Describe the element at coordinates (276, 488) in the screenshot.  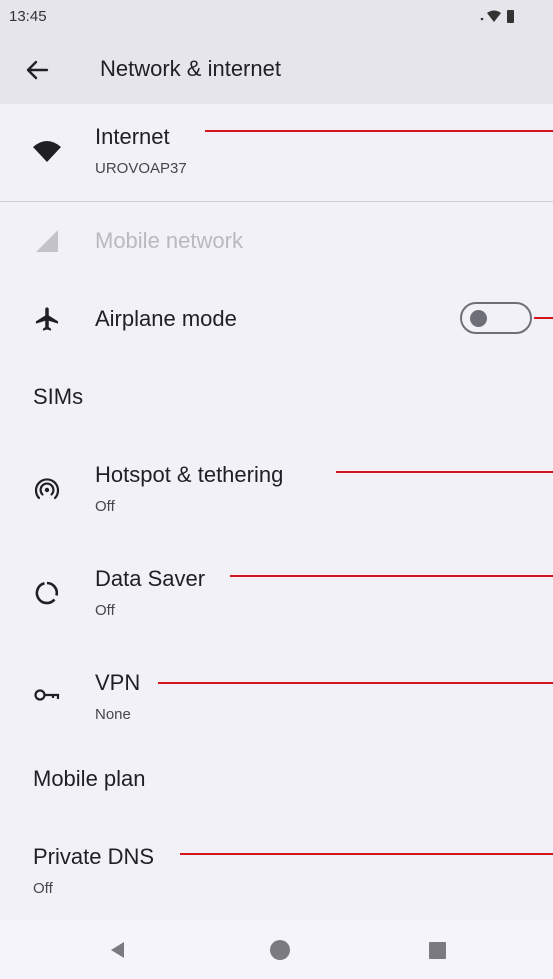
I see `hotspot-item: Hotspot & tethering Off` at that location.